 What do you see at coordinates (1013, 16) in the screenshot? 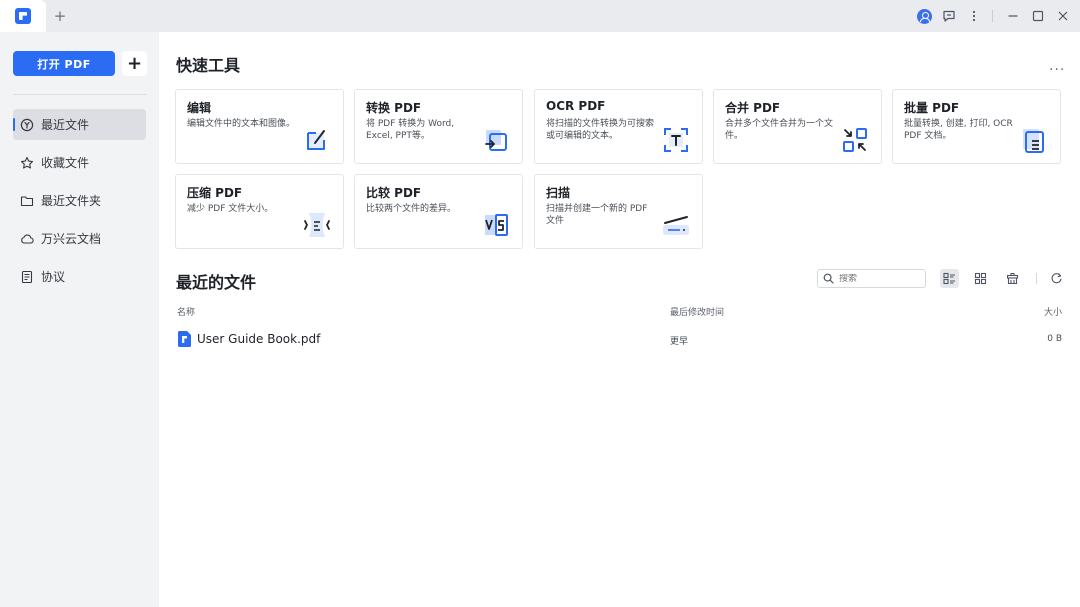
I see `minimize-icon` at bounding box center [1013, 16].